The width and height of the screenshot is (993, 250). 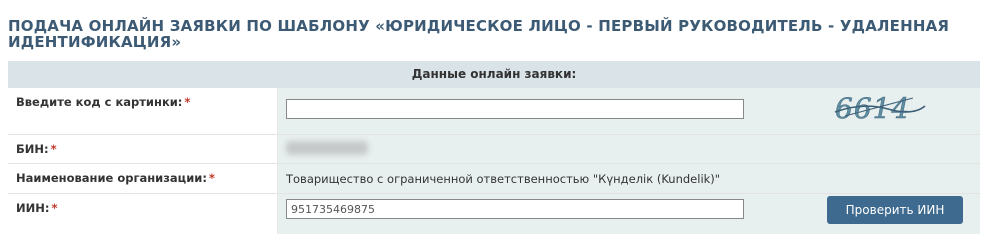 What do you see at coordinates (515, 209) in the screenshot?
I see `iin-input` at bounding box center [515, 209].